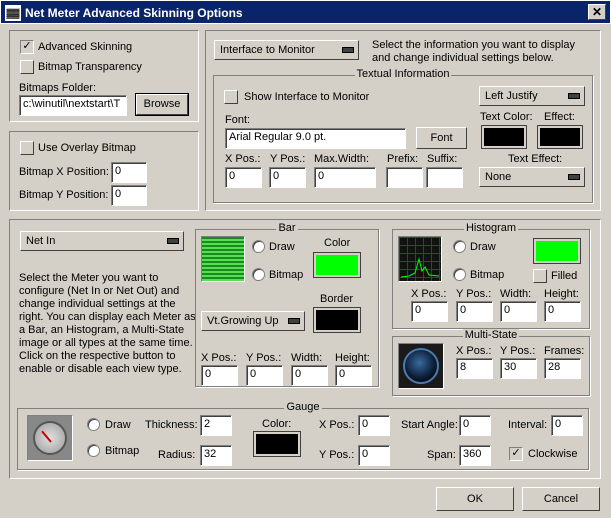  I want to click on font-button: Font, so click(441, 138).